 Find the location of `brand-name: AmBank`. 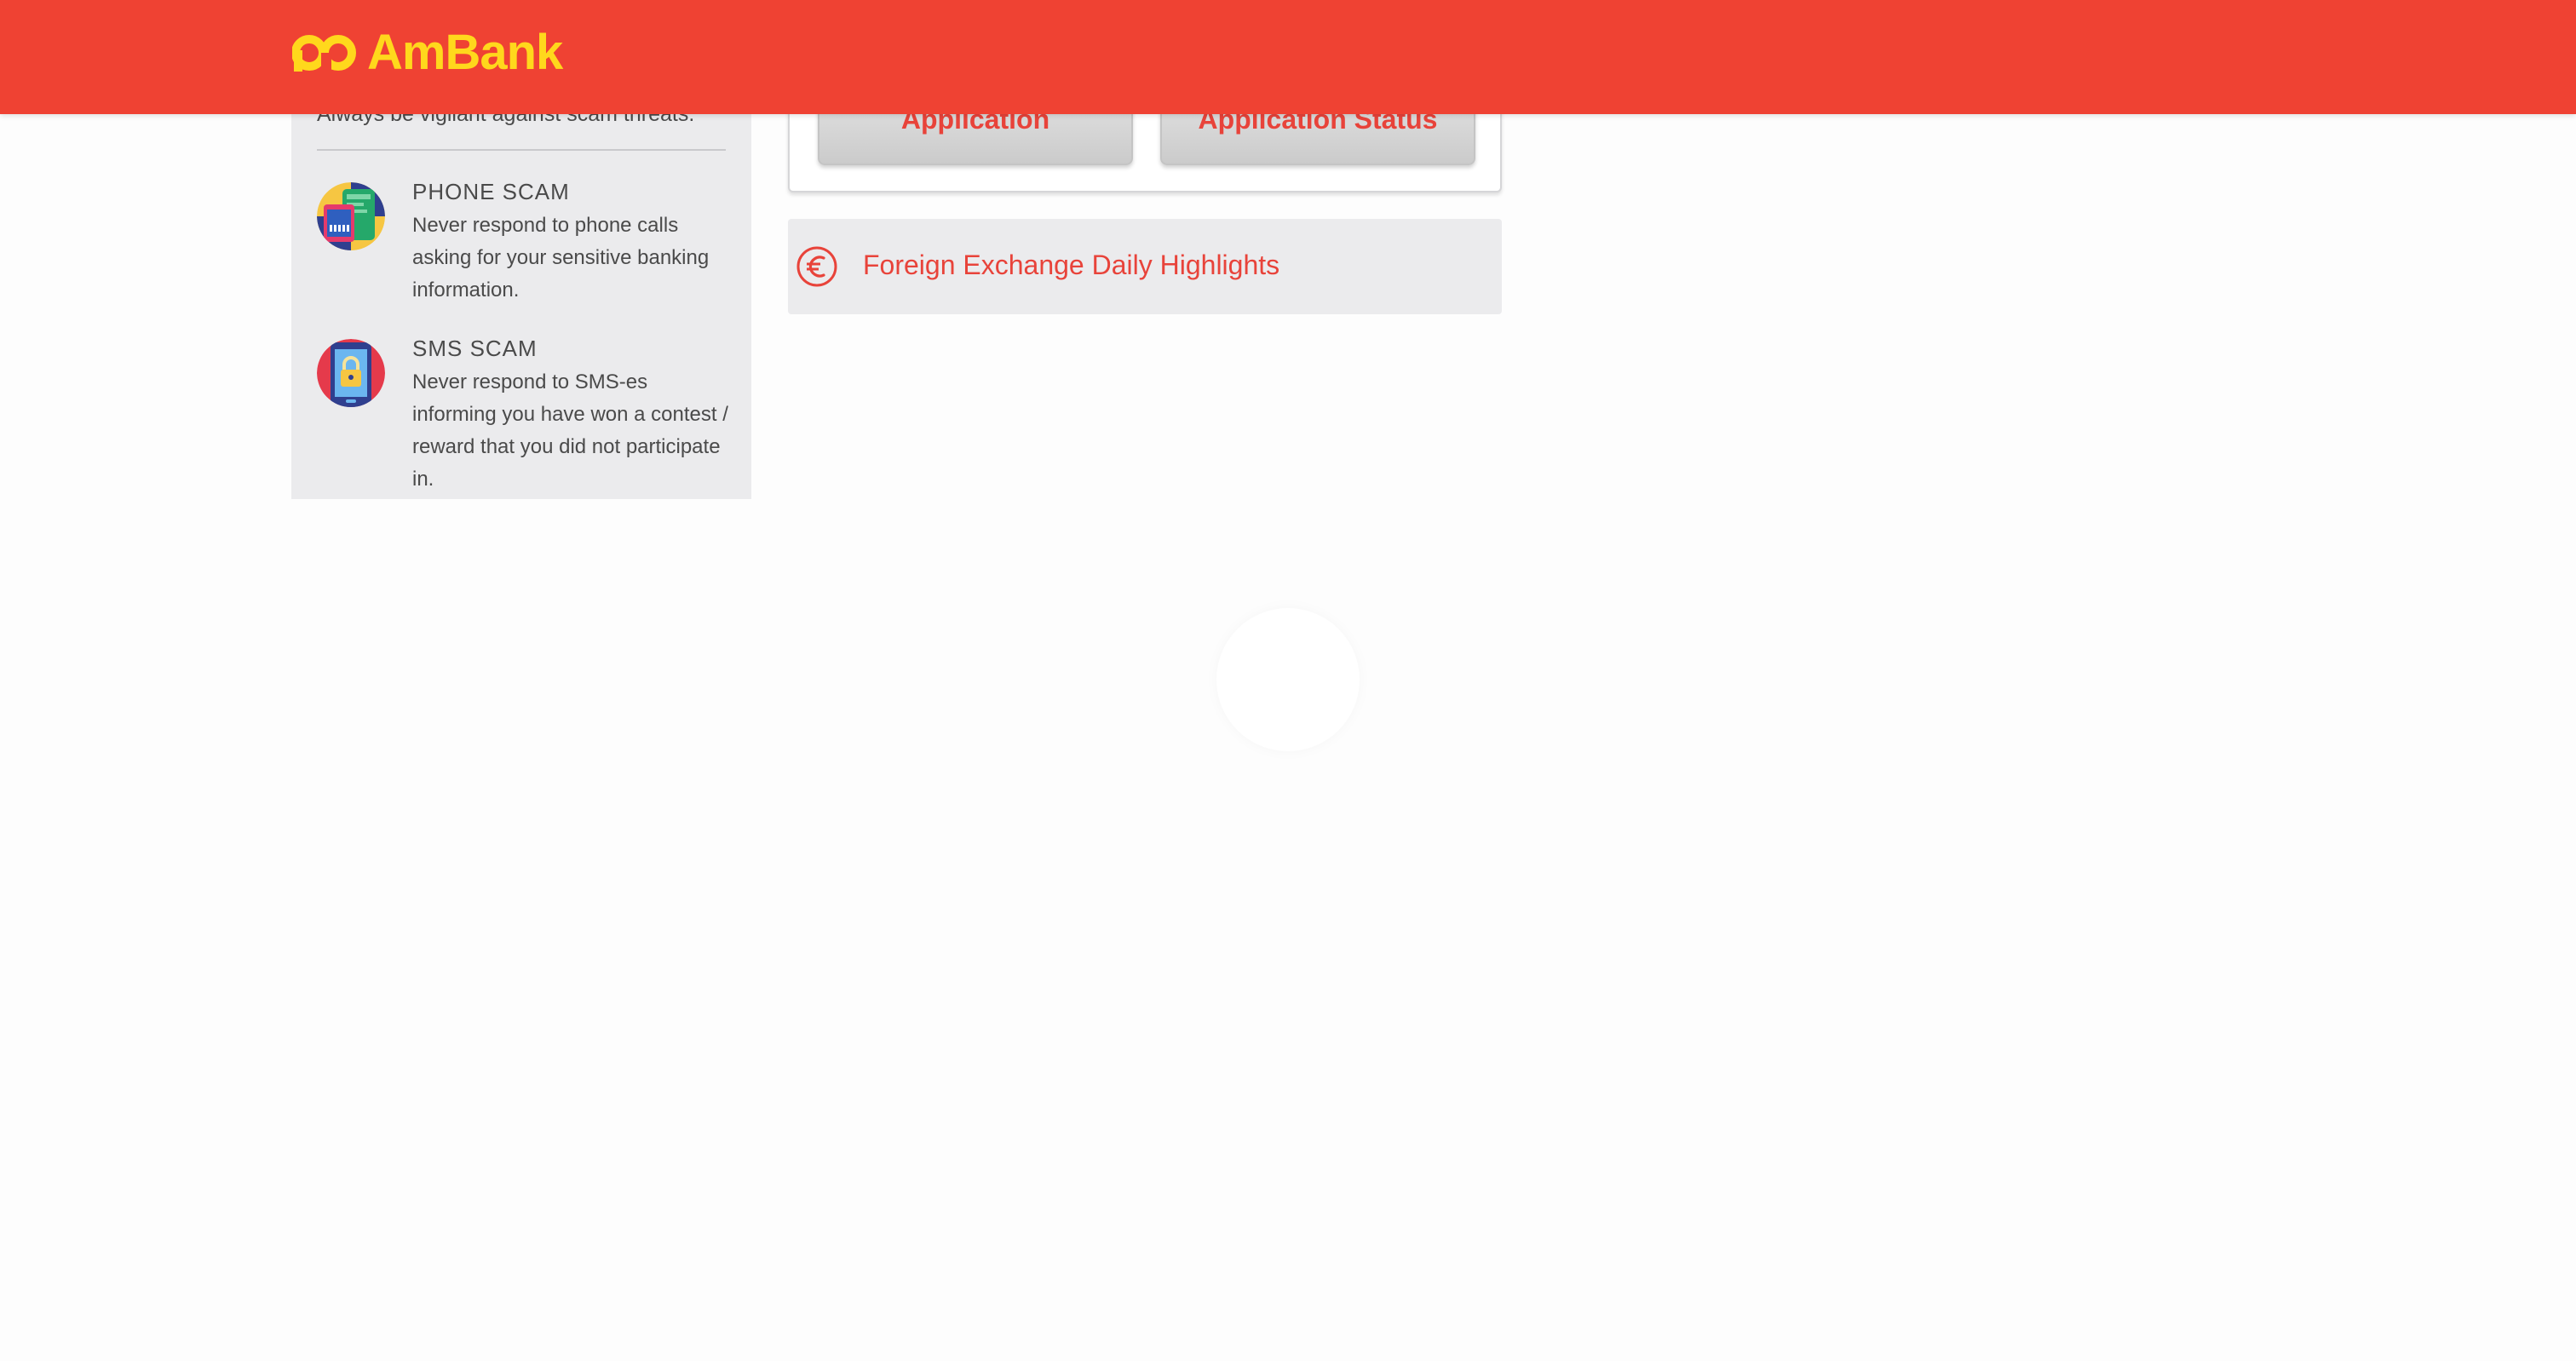

brand-name: AmBank is located at coordinates (465, 52).